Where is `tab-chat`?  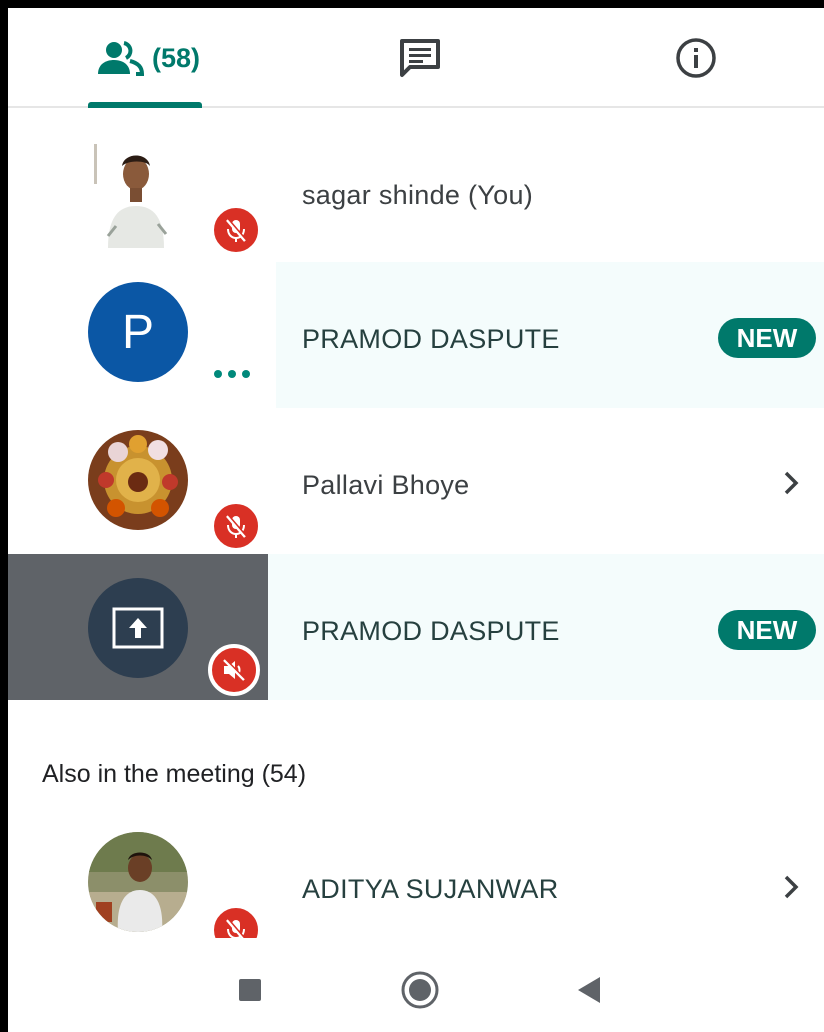
tab-chat is located at coordinates (420, 58).